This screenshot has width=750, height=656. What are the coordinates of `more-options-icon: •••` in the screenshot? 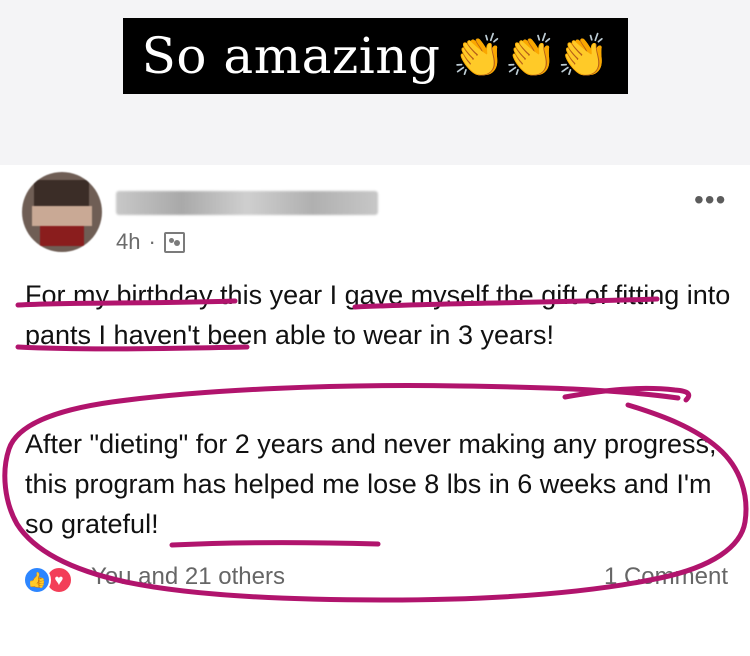 It's located at (710, 200).